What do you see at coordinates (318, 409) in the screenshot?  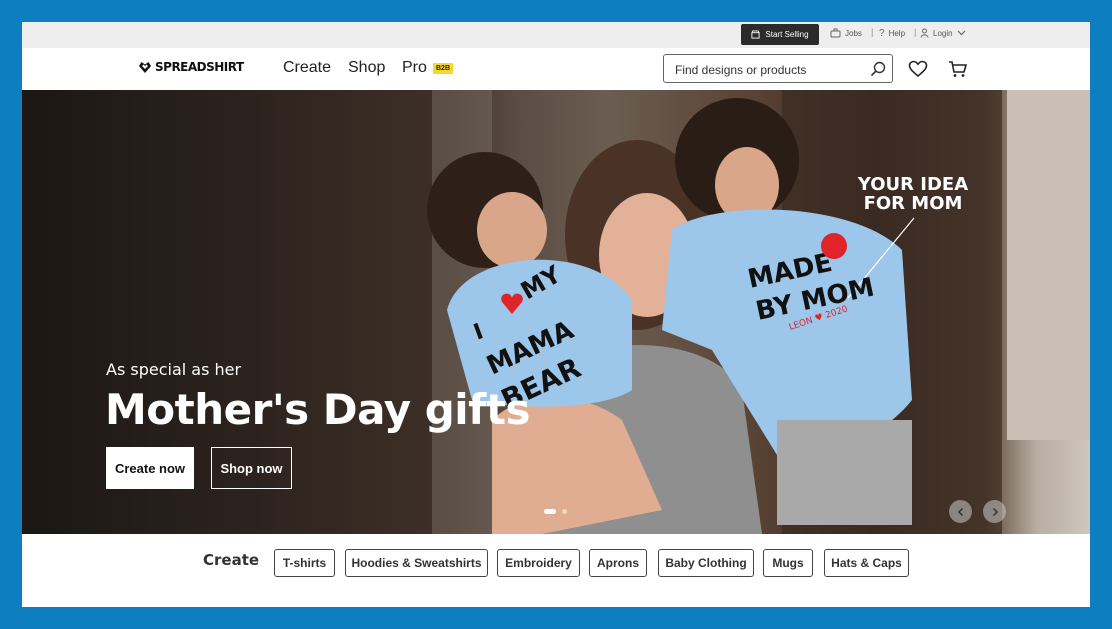 I see `hero-title: Mother's Day gifts` at bounding box center [318, 409].